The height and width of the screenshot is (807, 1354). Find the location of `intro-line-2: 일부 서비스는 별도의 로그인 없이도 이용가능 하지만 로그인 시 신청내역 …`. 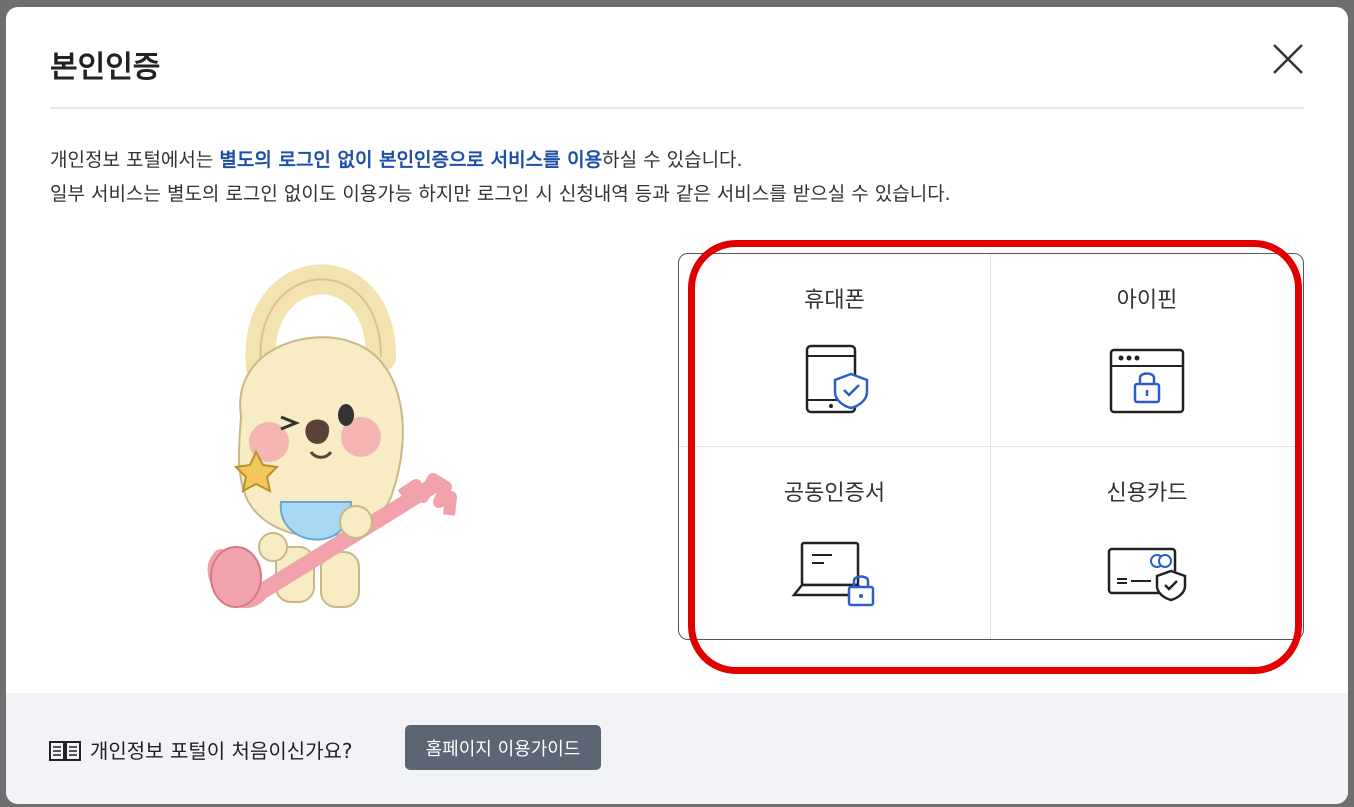

intro-line-2: 일부 서비스는 별도의 로그인 없이도 이용가능 하지만 로그인 시 신청내역 … is located at coordinates (500, 194).